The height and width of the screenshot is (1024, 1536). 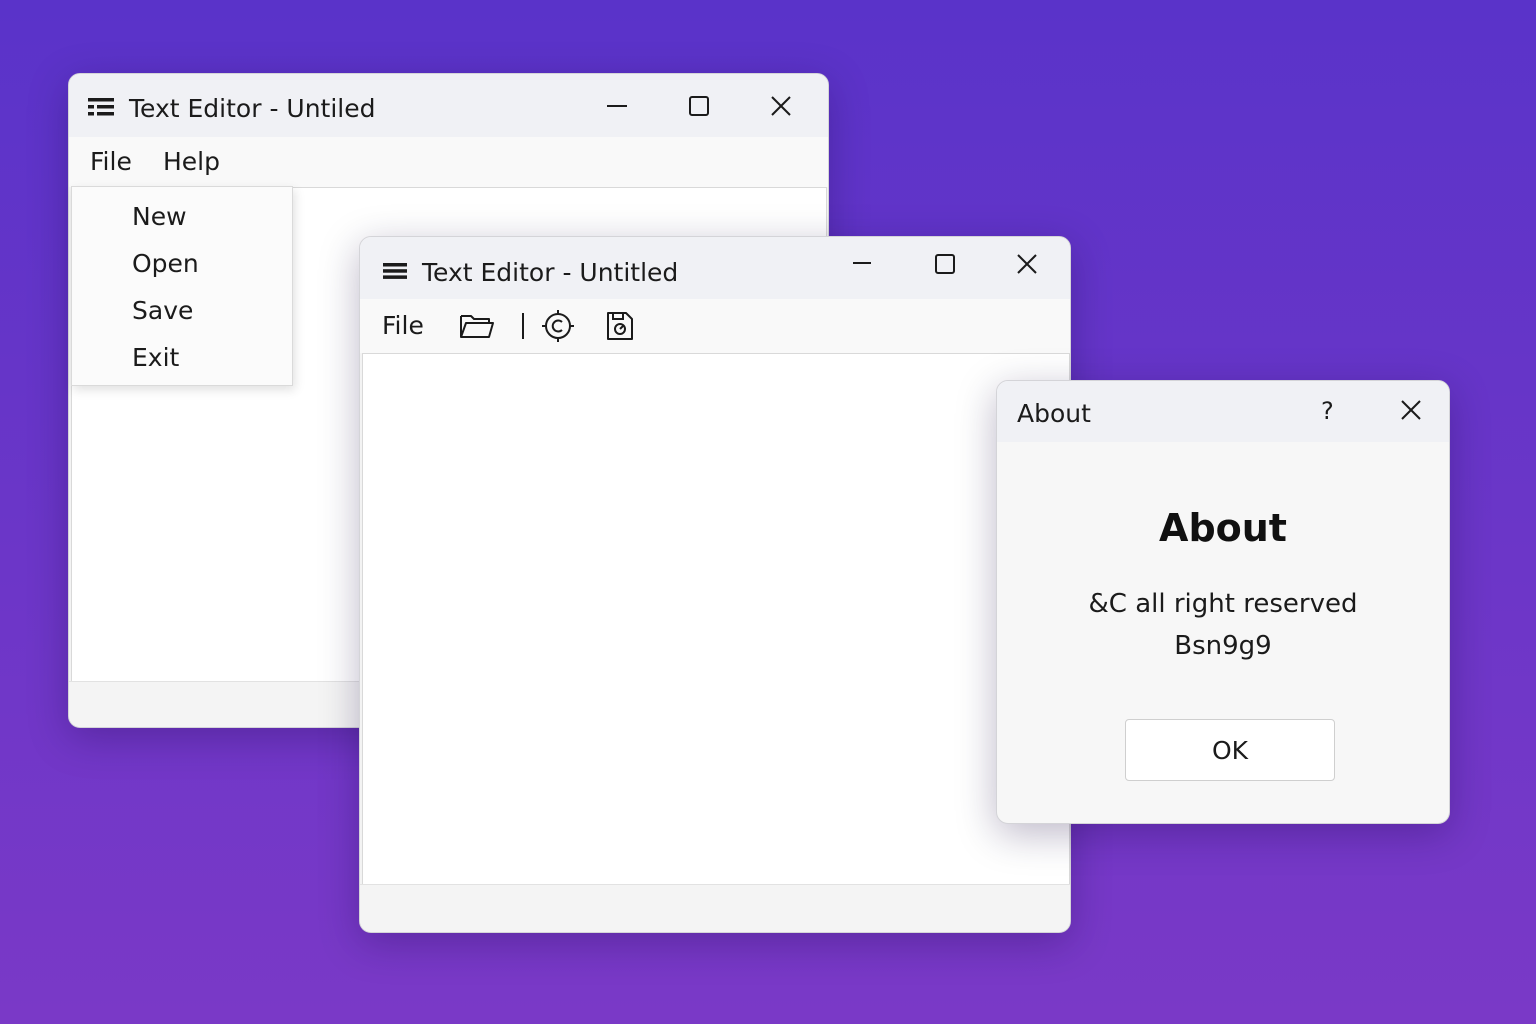 What do you see at coordinates (252, 108) in the screenshot?
I see `back-window-title: Text Editor - Untiled` at bounding box center [252, 108].